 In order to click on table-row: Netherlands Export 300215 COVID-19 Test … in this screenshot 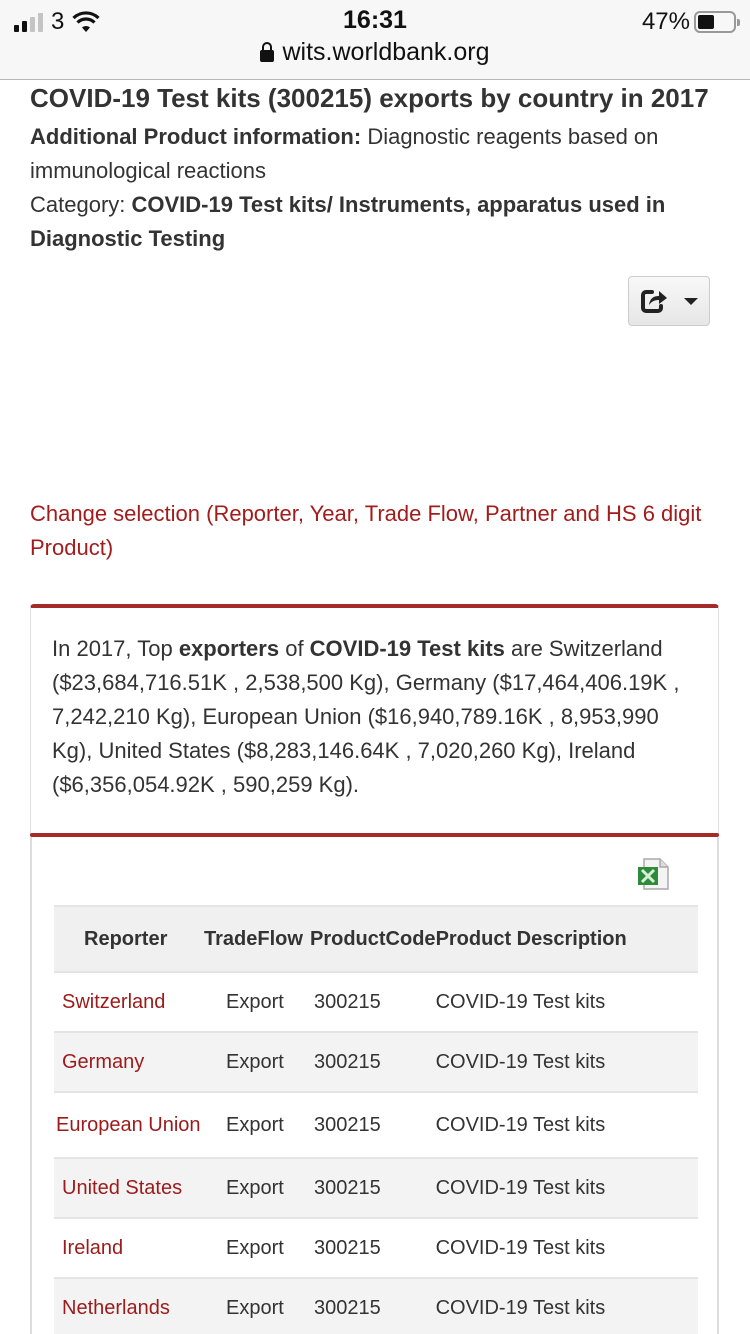, I will do `click(376, 1306)`.